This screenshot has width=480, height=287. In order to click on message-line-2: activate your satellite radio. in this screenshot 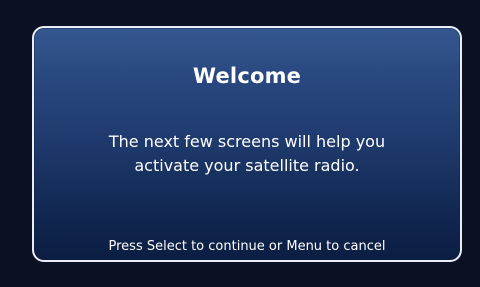, I will do `click(247, 165)`.